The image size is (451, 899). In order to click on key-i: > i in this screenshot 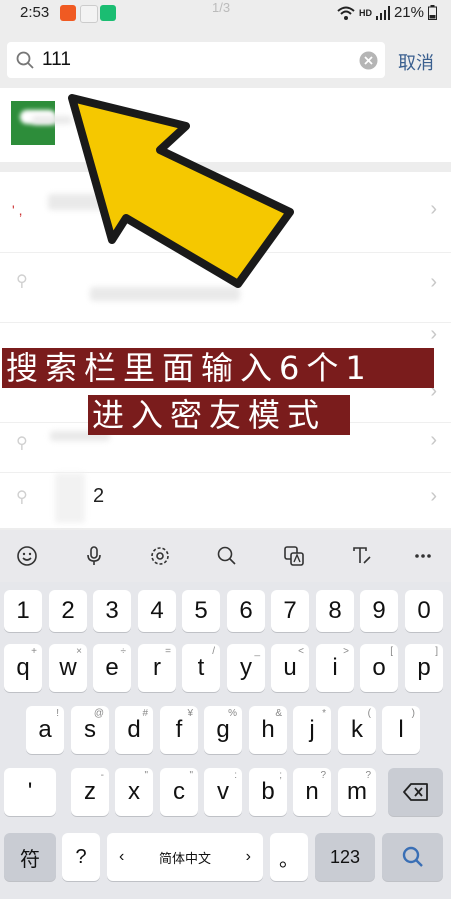, I will do `click(335, 668)`.